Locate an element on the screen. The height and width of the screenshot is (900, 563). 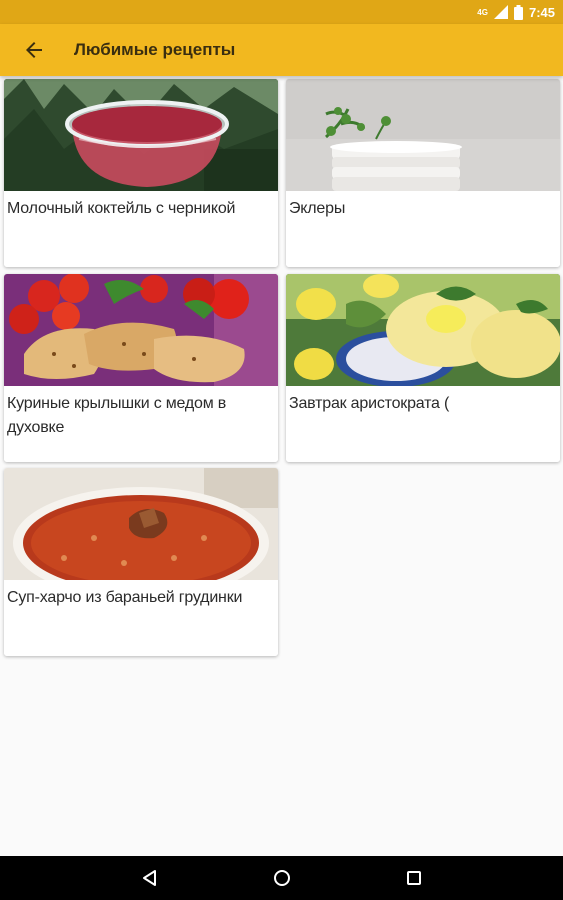
network-label: 4G is located at coordinates (482, 12).